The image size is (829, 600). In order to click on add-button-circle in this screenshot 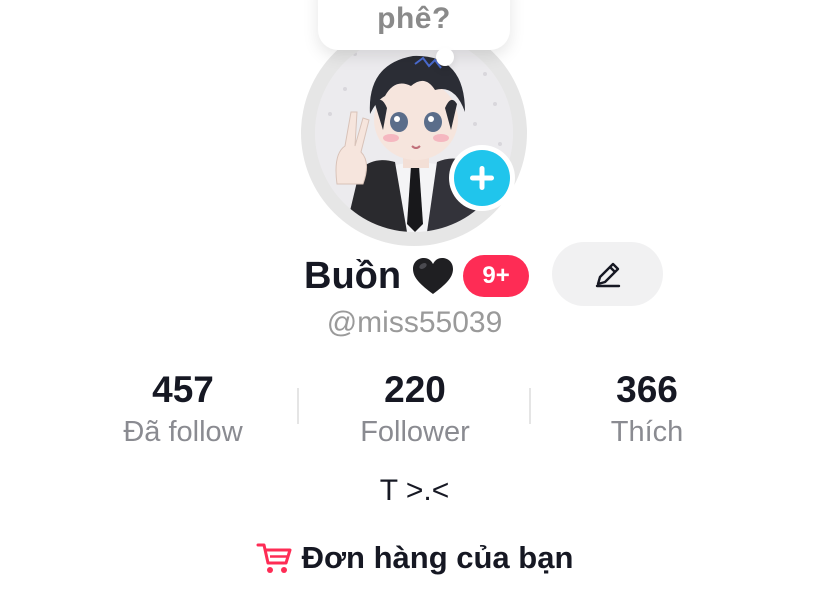, I will do `click(482, 178)`.